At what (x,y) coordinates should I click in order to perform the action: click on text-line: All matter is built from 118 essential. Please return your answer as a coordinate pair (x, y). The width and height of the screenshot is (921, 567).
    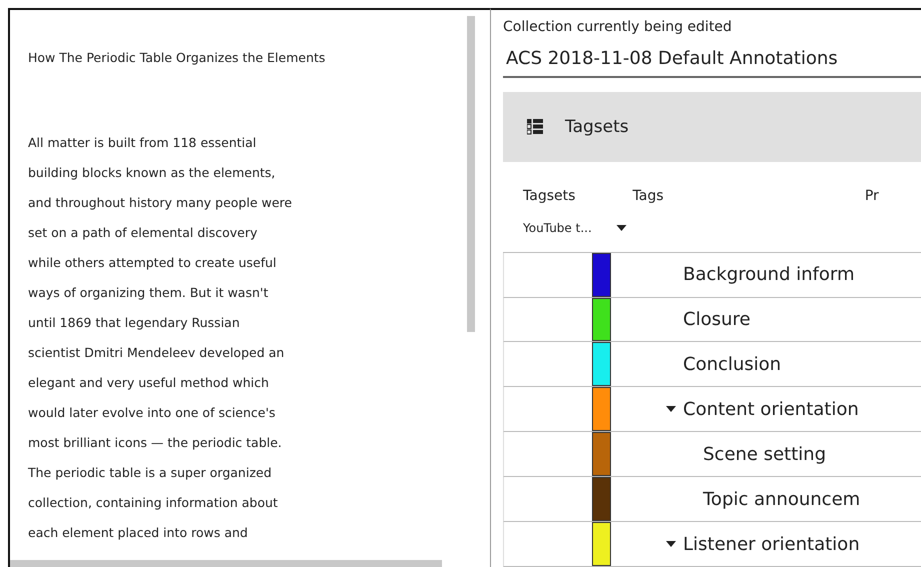
    Looking at the image, I should click on (143, 143).